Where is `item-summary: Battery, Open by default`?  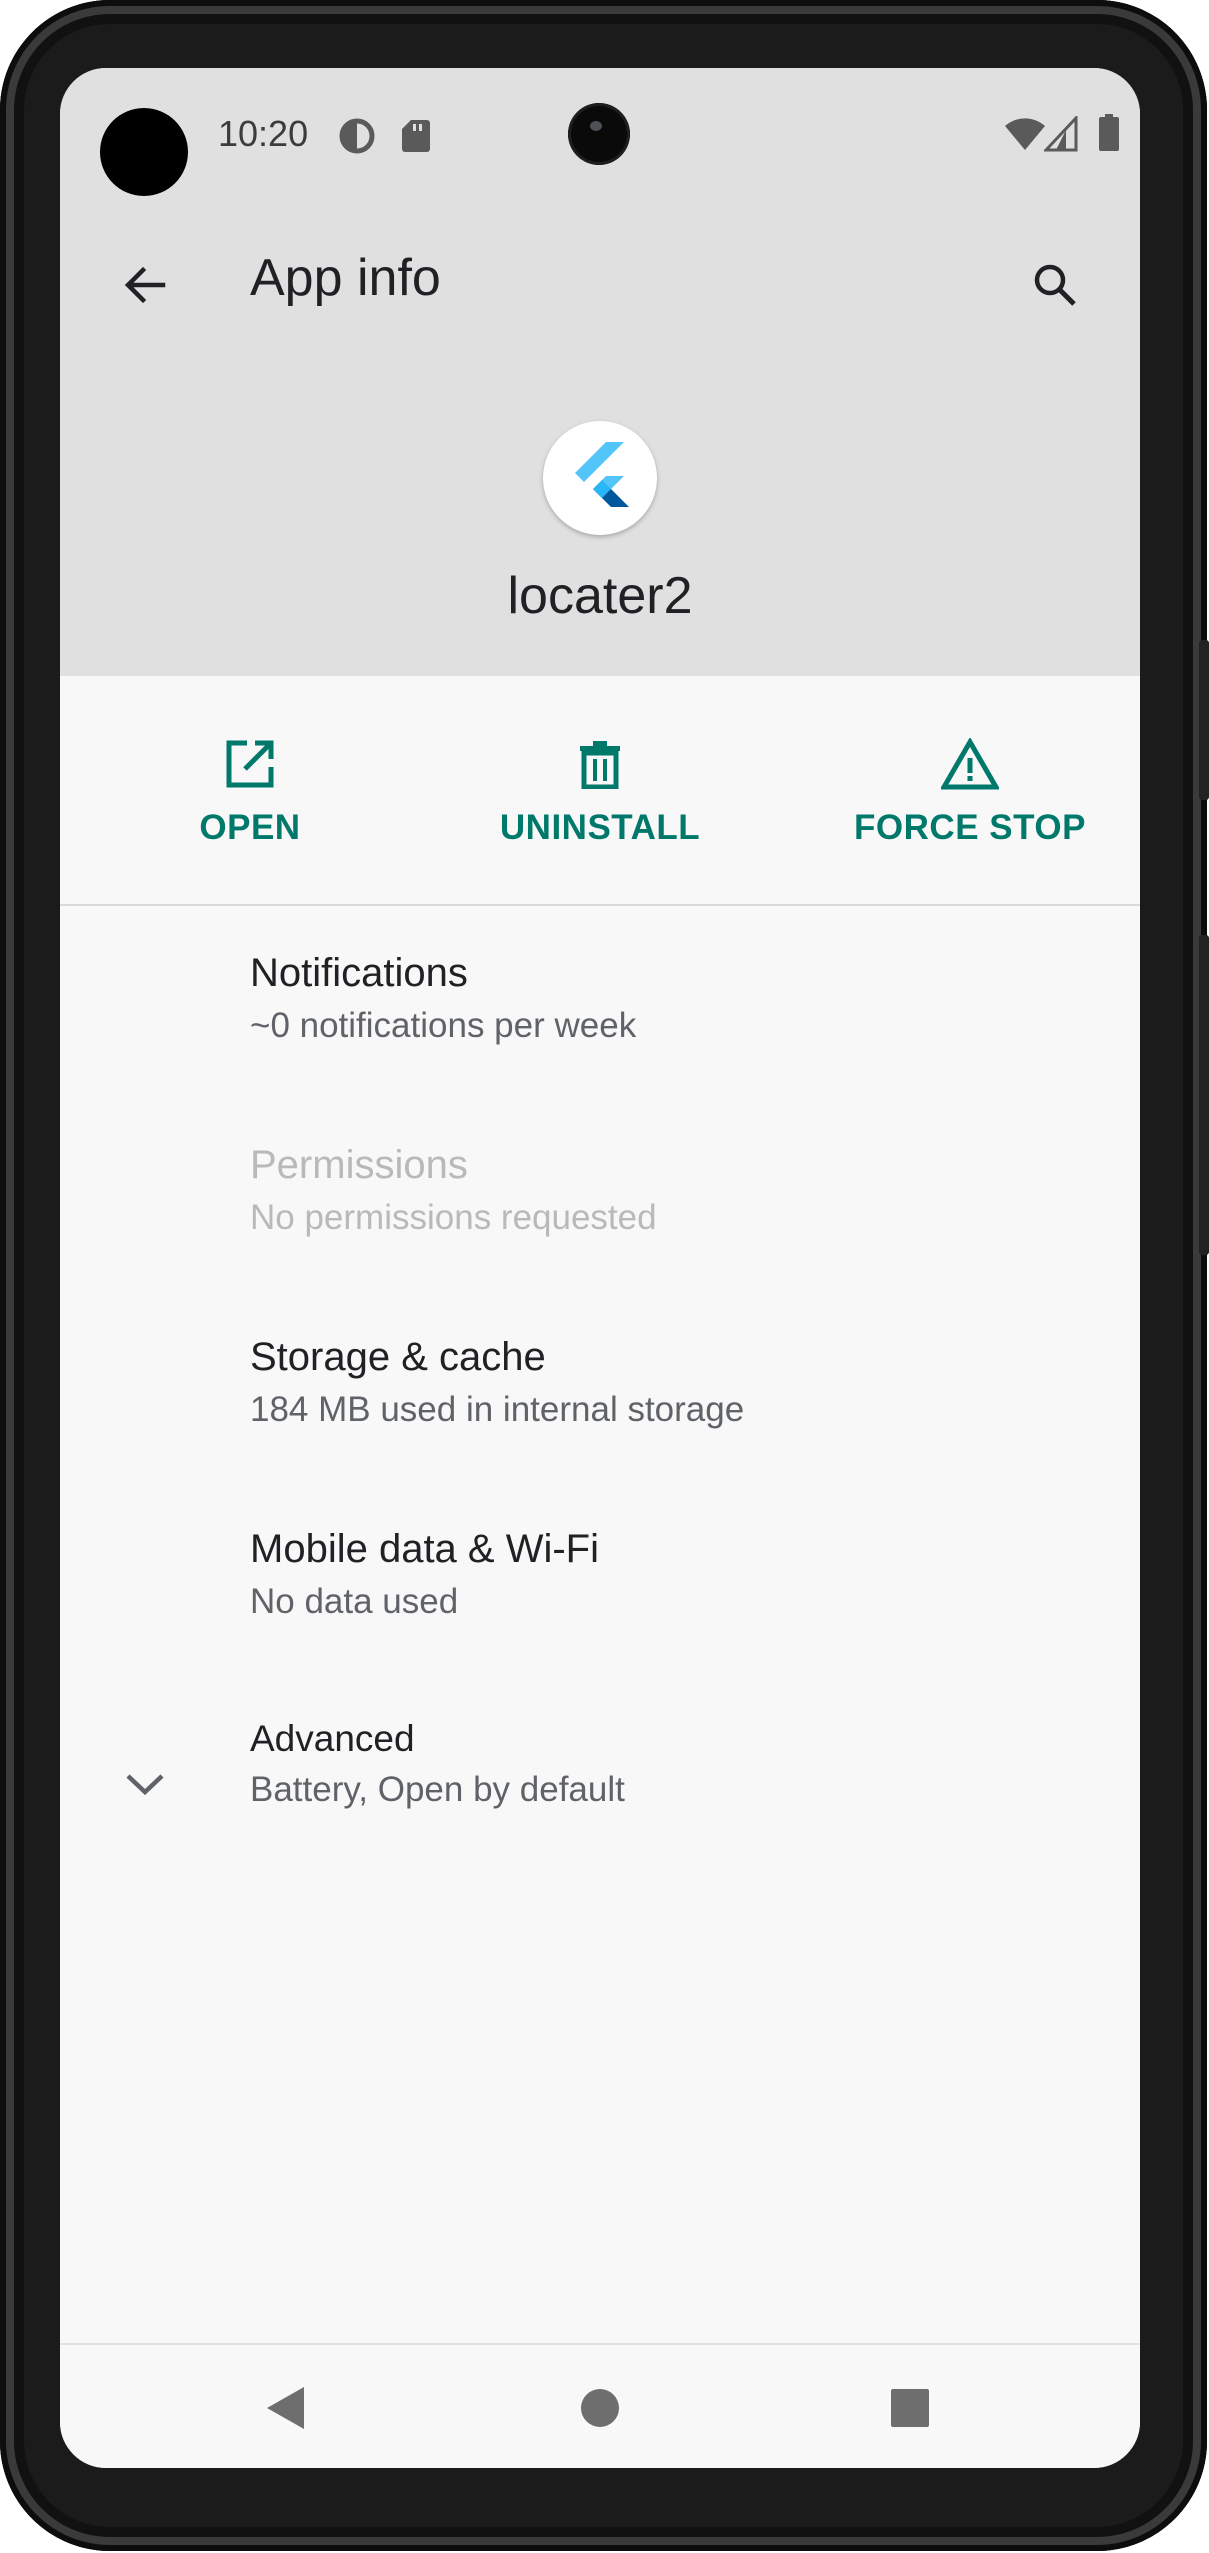
item-summary: Battery, Open by default is located at coordinates (437, 1789).